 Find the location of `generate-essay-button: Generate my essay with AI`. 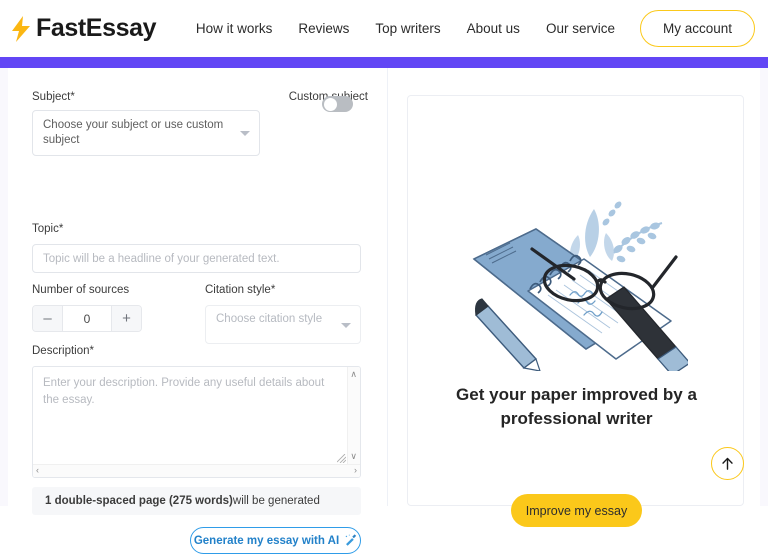

generate-essay-button: Generate my essay with AI is located at coordinates (275, 540).